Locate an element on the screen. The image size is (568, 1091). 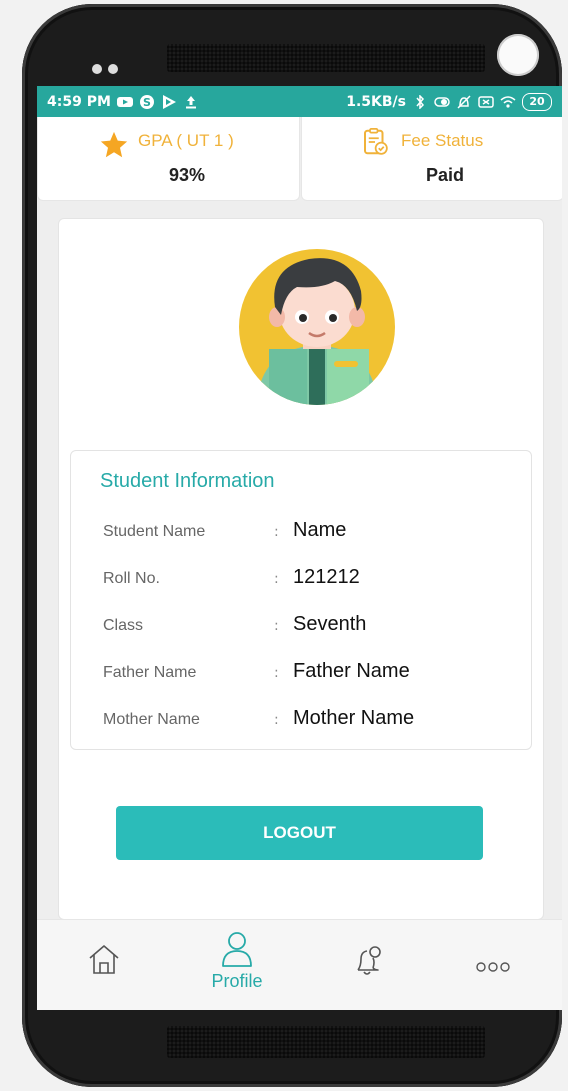
toggle-icon is located at coordinates (442, 101).